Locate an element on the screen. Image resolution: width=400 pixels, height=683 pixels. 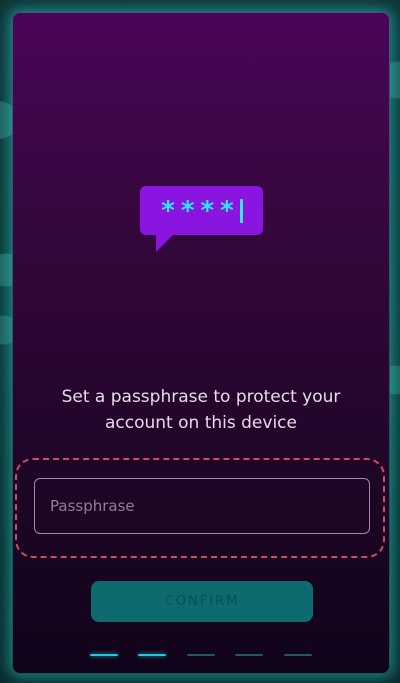
prompt-line-1: Set a passphrase to protect your is located at coordinates (201, 397).